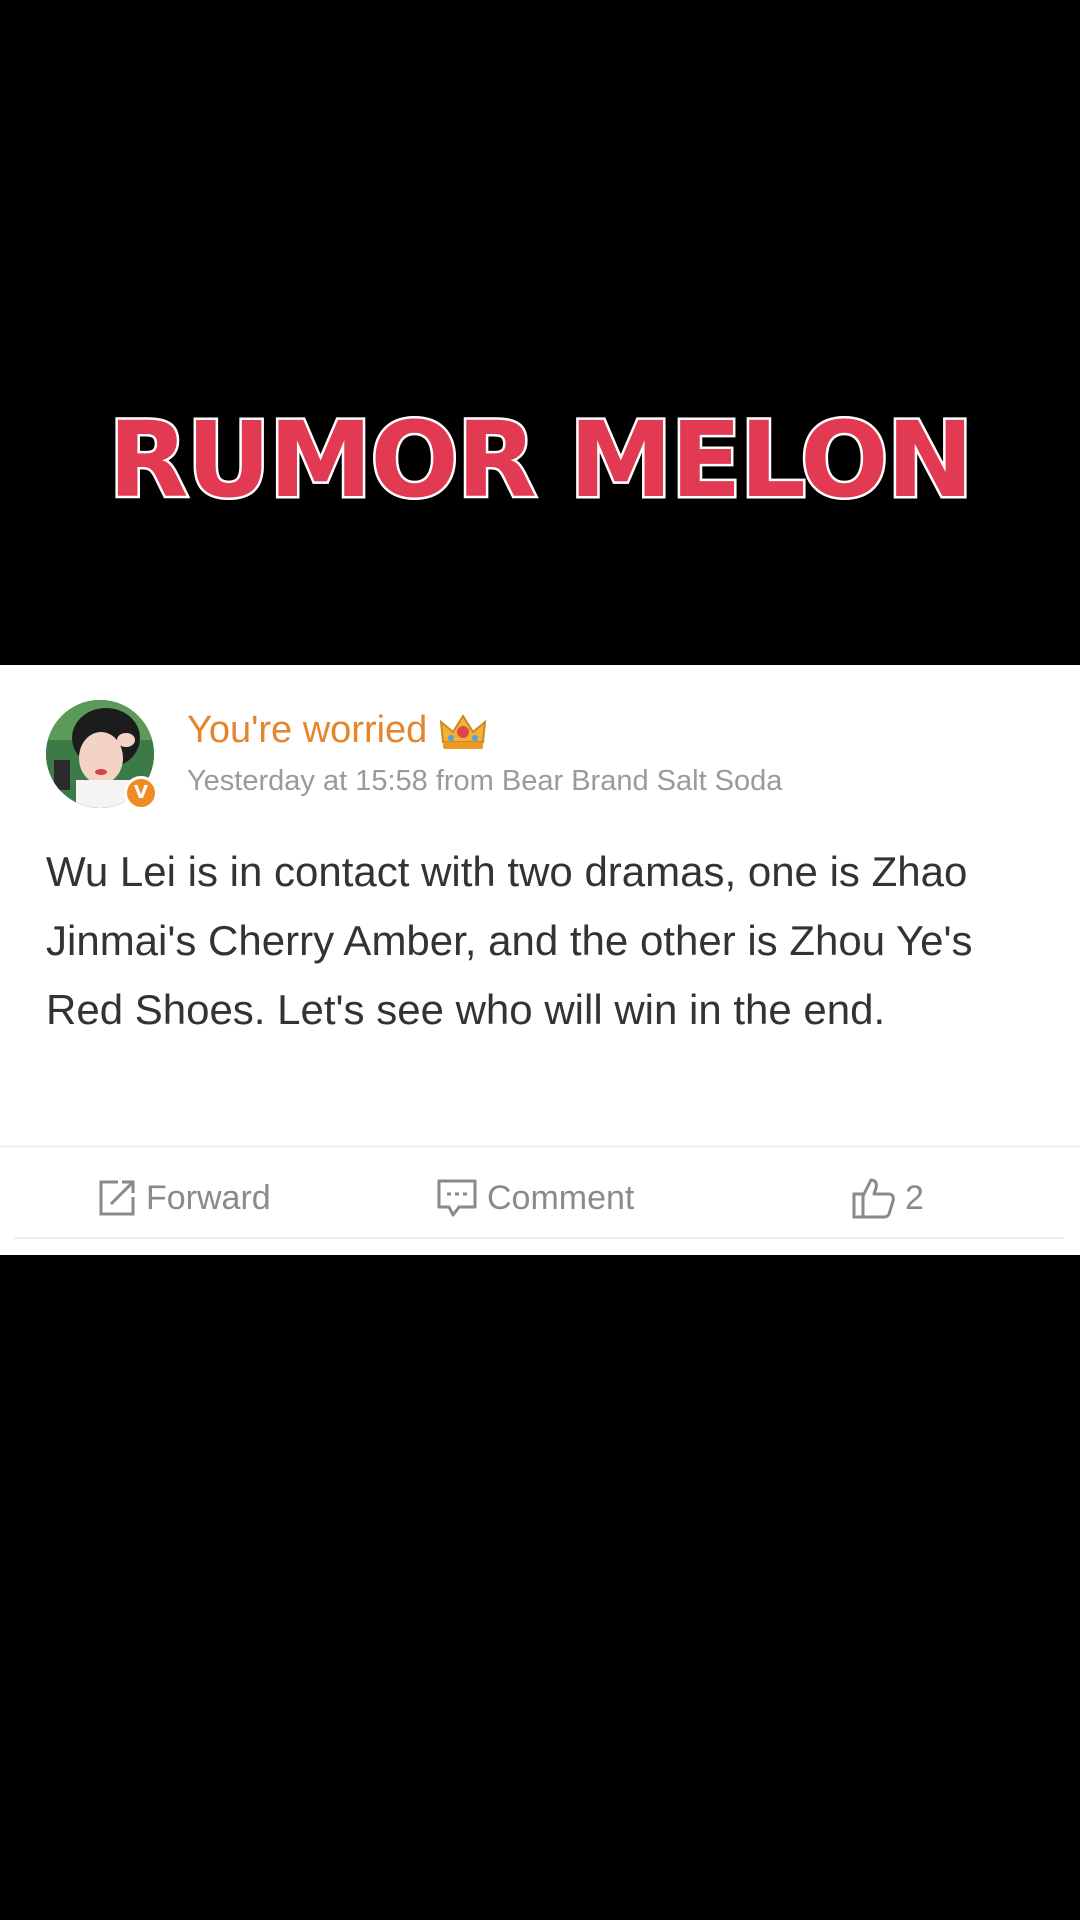 The width and height of the screenshot is (1080, 1920). Describe the element at coordinates (463, 732) in the screenshot. I see `crown-icon` at that location.